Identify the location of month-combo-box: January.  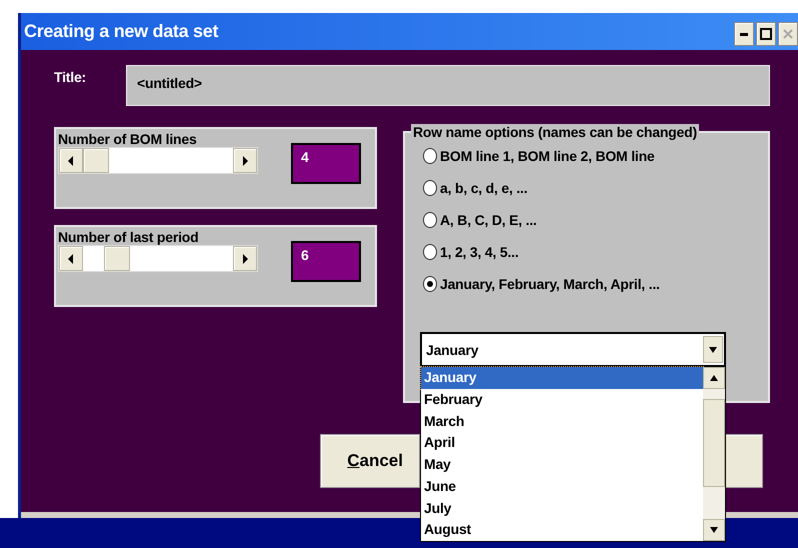
(573, 349).